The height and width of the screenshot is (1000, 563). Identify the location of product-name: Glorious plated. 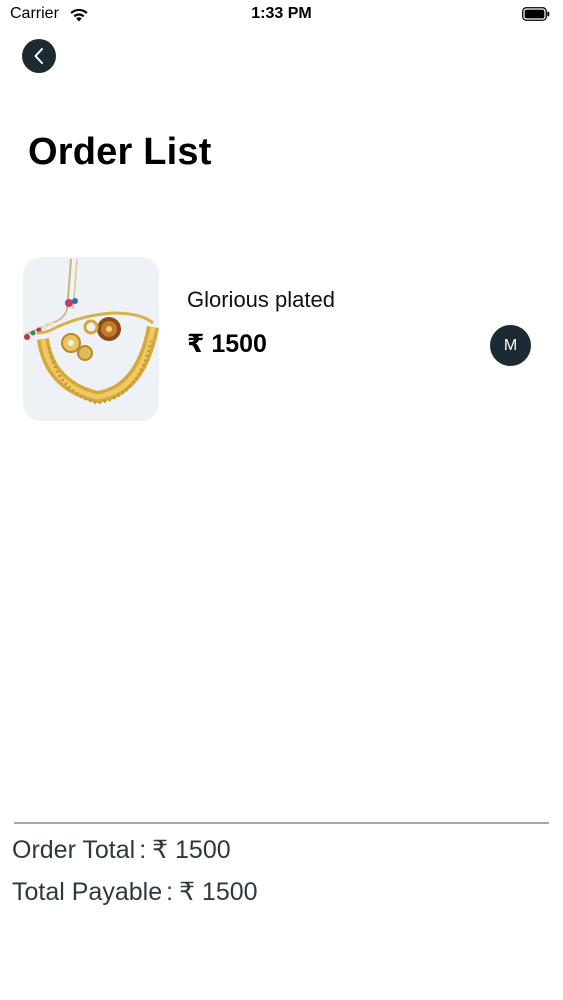
(261, 299).